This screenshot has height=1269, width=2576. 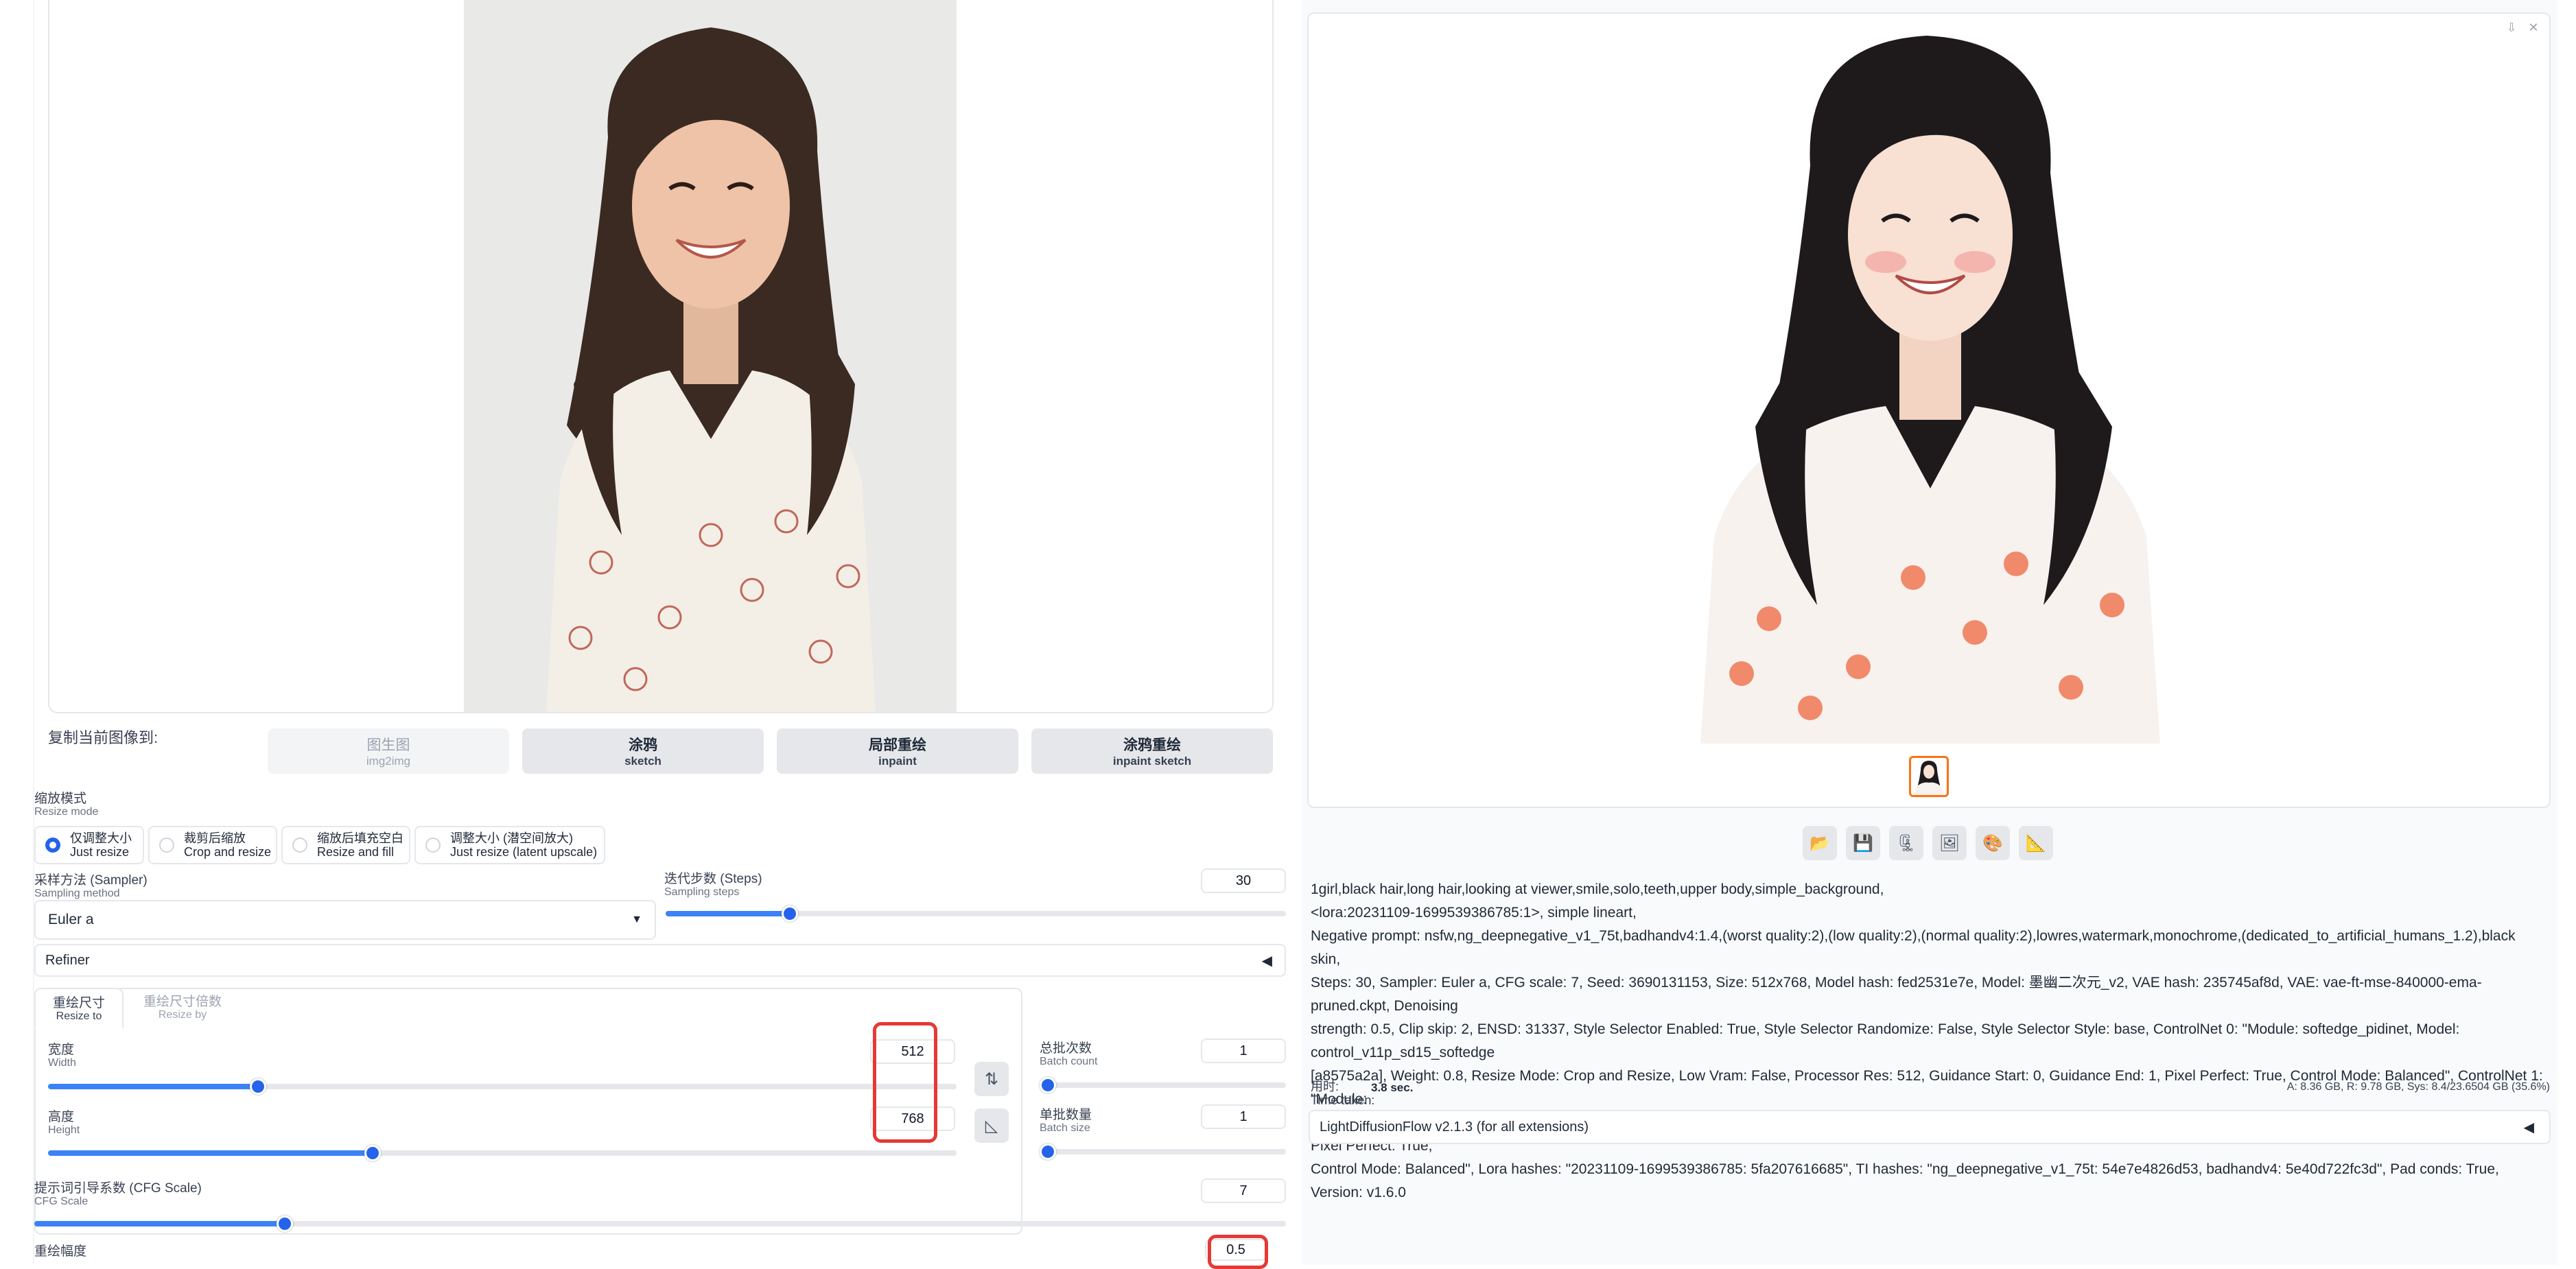 What do you see at coordinates (182, 1002) in the screenshot?
I see `tab-resize-by-cn: 重绘尺寸倍数` at bounding box center [182, 1002].